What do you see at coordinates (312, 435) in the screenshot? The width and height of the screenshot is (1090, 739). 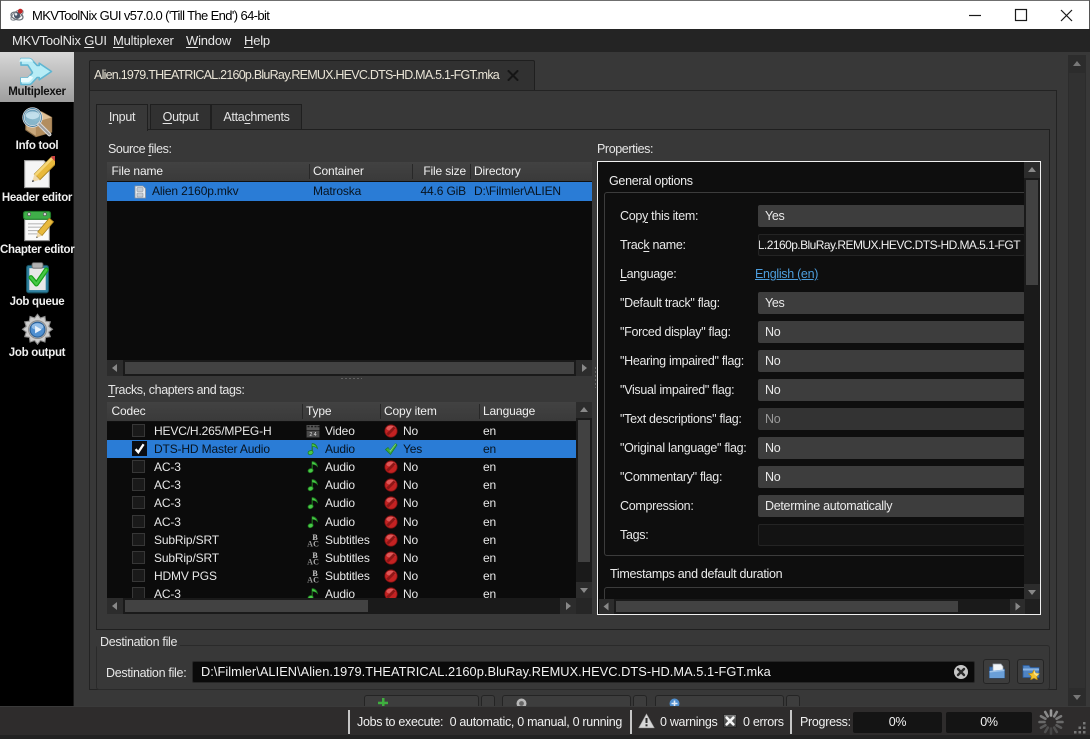 I see `svg-text: 2 4` at bounding box center [312, 435].